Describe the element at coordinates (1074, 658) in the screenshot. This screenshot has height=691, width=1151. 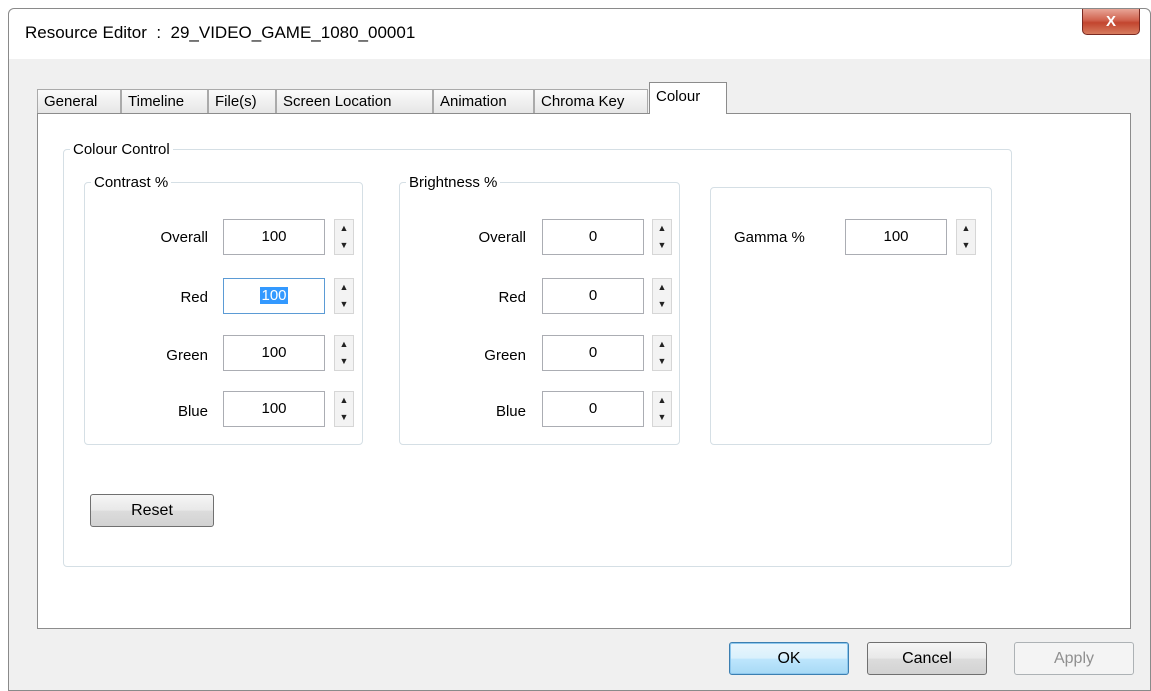
I see `apply-button: Apply` at that location.